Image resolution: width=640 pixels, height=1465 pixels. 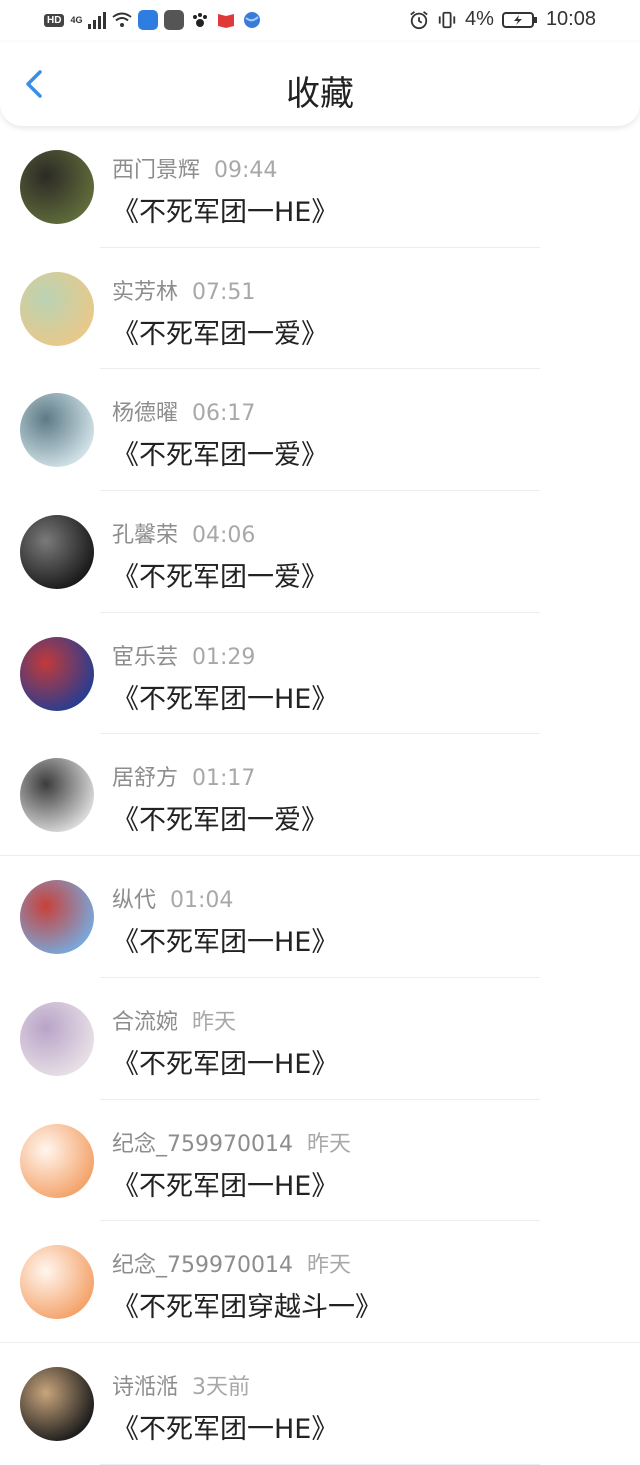 I want to click on paw-icon, so click(x=200, y=20).